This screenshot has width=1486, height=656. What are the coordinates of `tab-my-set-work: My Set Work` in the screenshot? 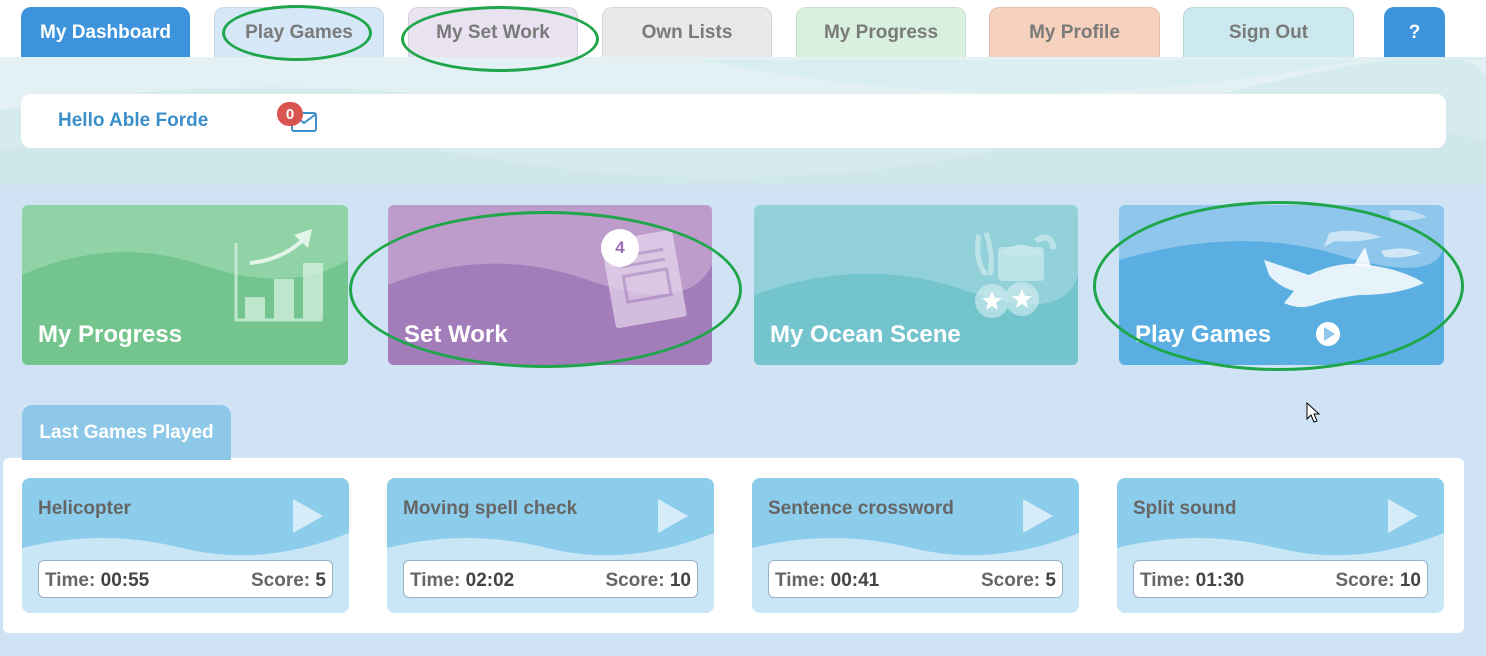 It's located at (493, 32).